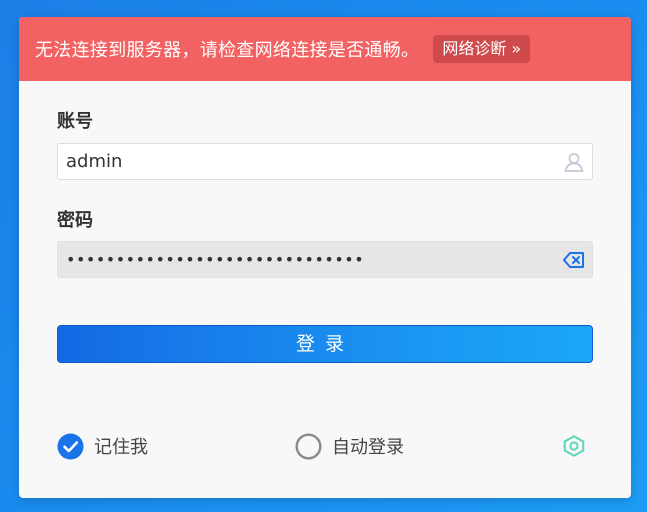 This screenshot has width=647, height=512. I want to click on auto-login-label: 自动登录, so click(368, 447).